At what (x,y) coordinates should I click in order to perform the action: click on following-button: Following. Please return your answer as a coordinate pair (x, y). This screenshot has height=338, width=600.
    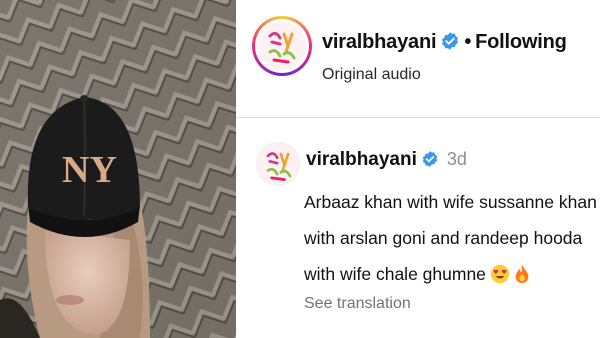
    Looking at the image, I should click on (521, 42).